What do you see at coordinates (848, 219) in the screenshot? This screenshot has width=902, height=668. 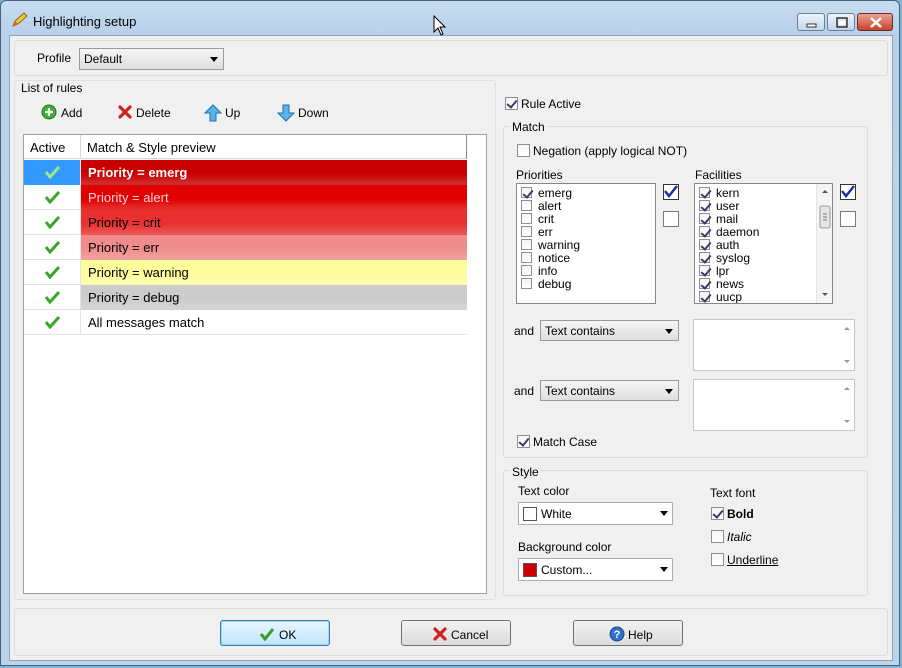 I see `clear-all-facilities-button` at bounding box center [848, 219].